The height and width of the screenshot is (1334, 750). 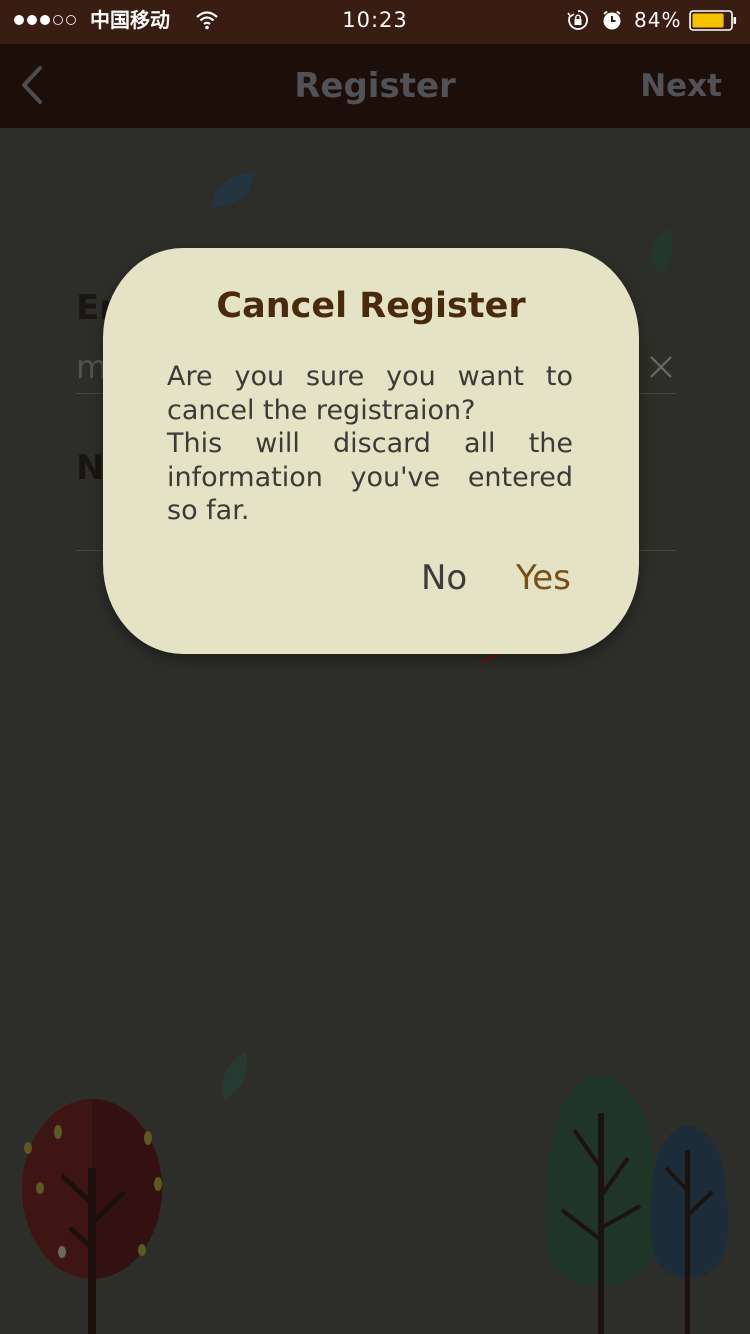 What do you see at coordinates (92, 1216) in the screenshot?
I see `red-tree-illustration` at bounding box center [92, 1216].